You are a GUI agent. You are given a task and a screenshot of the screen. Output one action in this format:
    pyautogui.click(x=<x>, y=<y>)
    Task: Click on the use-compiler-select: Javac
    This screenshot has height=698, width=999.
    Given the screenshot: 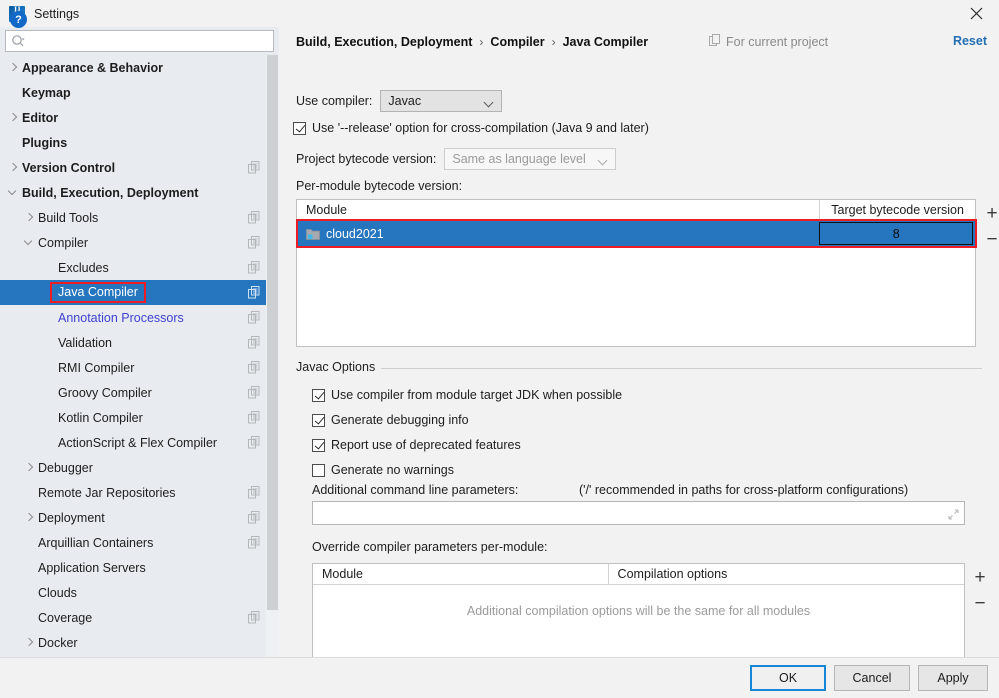 What is the action you would take?
    pyautogui.click(x=441, y=101)
    